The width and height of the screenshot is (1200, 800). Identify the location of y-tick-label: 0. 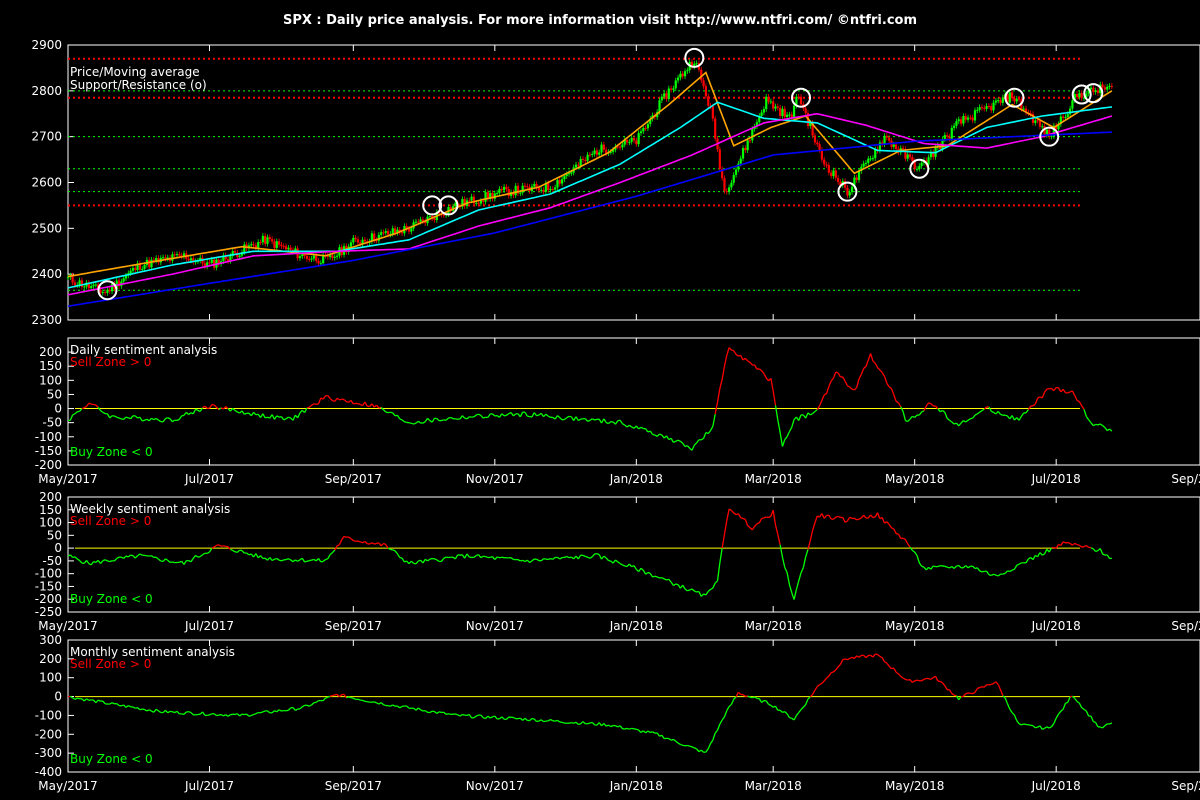
(58, 409).